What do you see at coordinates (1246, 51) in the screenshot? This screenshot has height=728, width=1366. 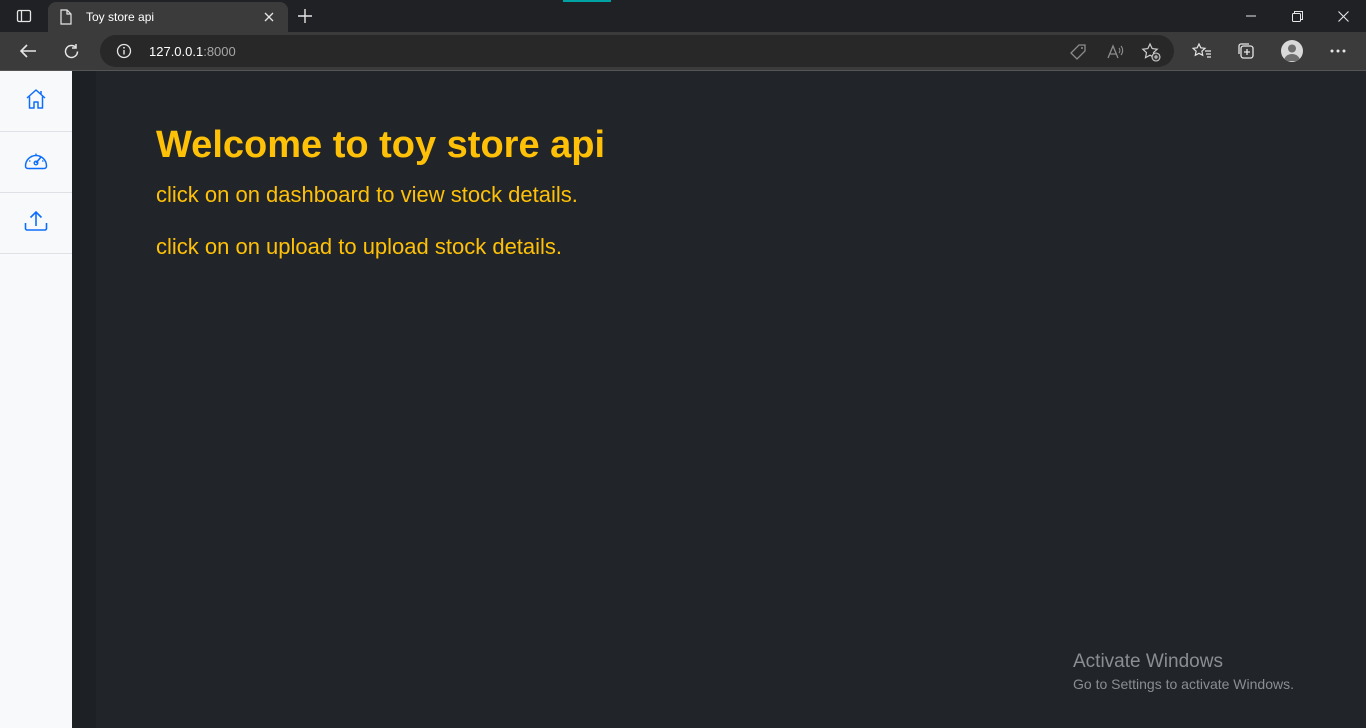 I see `collections-icon` at bounding box center [1246, 51].